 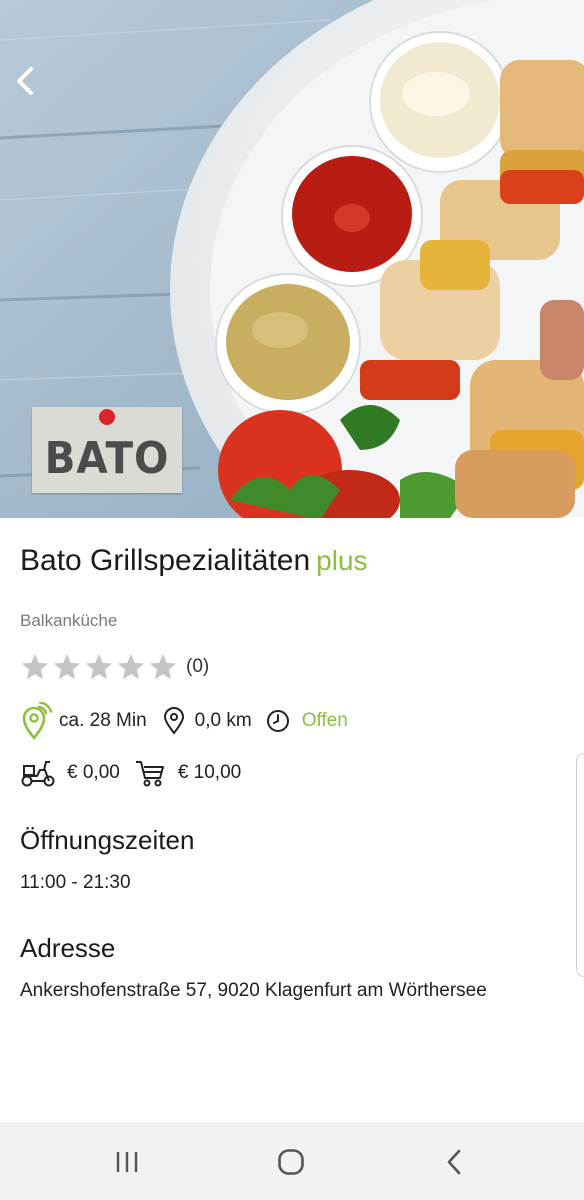 I want to click on address-heading: Adresse, so click(x=68, y=948).